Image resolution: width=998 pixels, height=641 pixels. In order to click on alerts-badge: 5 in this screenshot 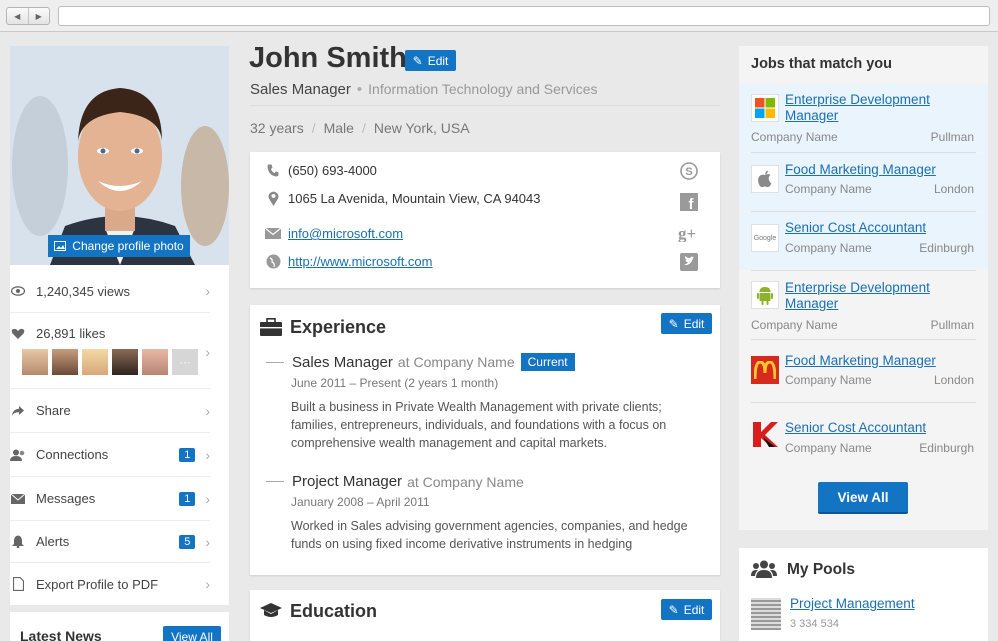, I will do `click(187, 541)`.